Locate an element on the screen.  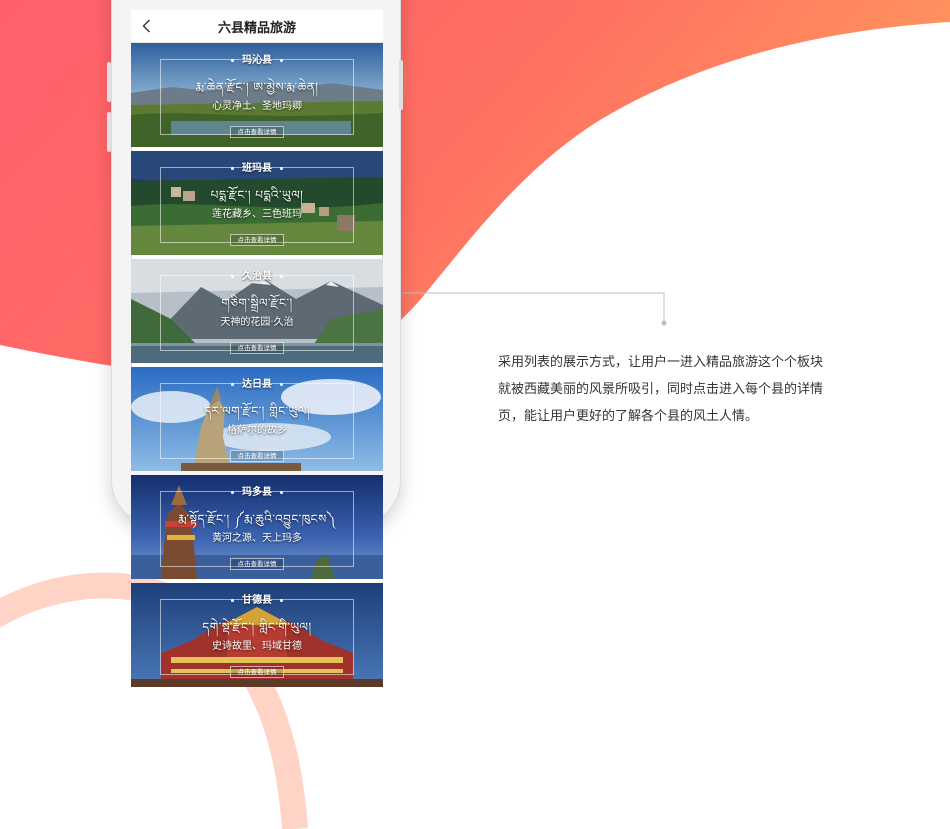
county-name: 甘德县 is located at coordinates (257, 600).